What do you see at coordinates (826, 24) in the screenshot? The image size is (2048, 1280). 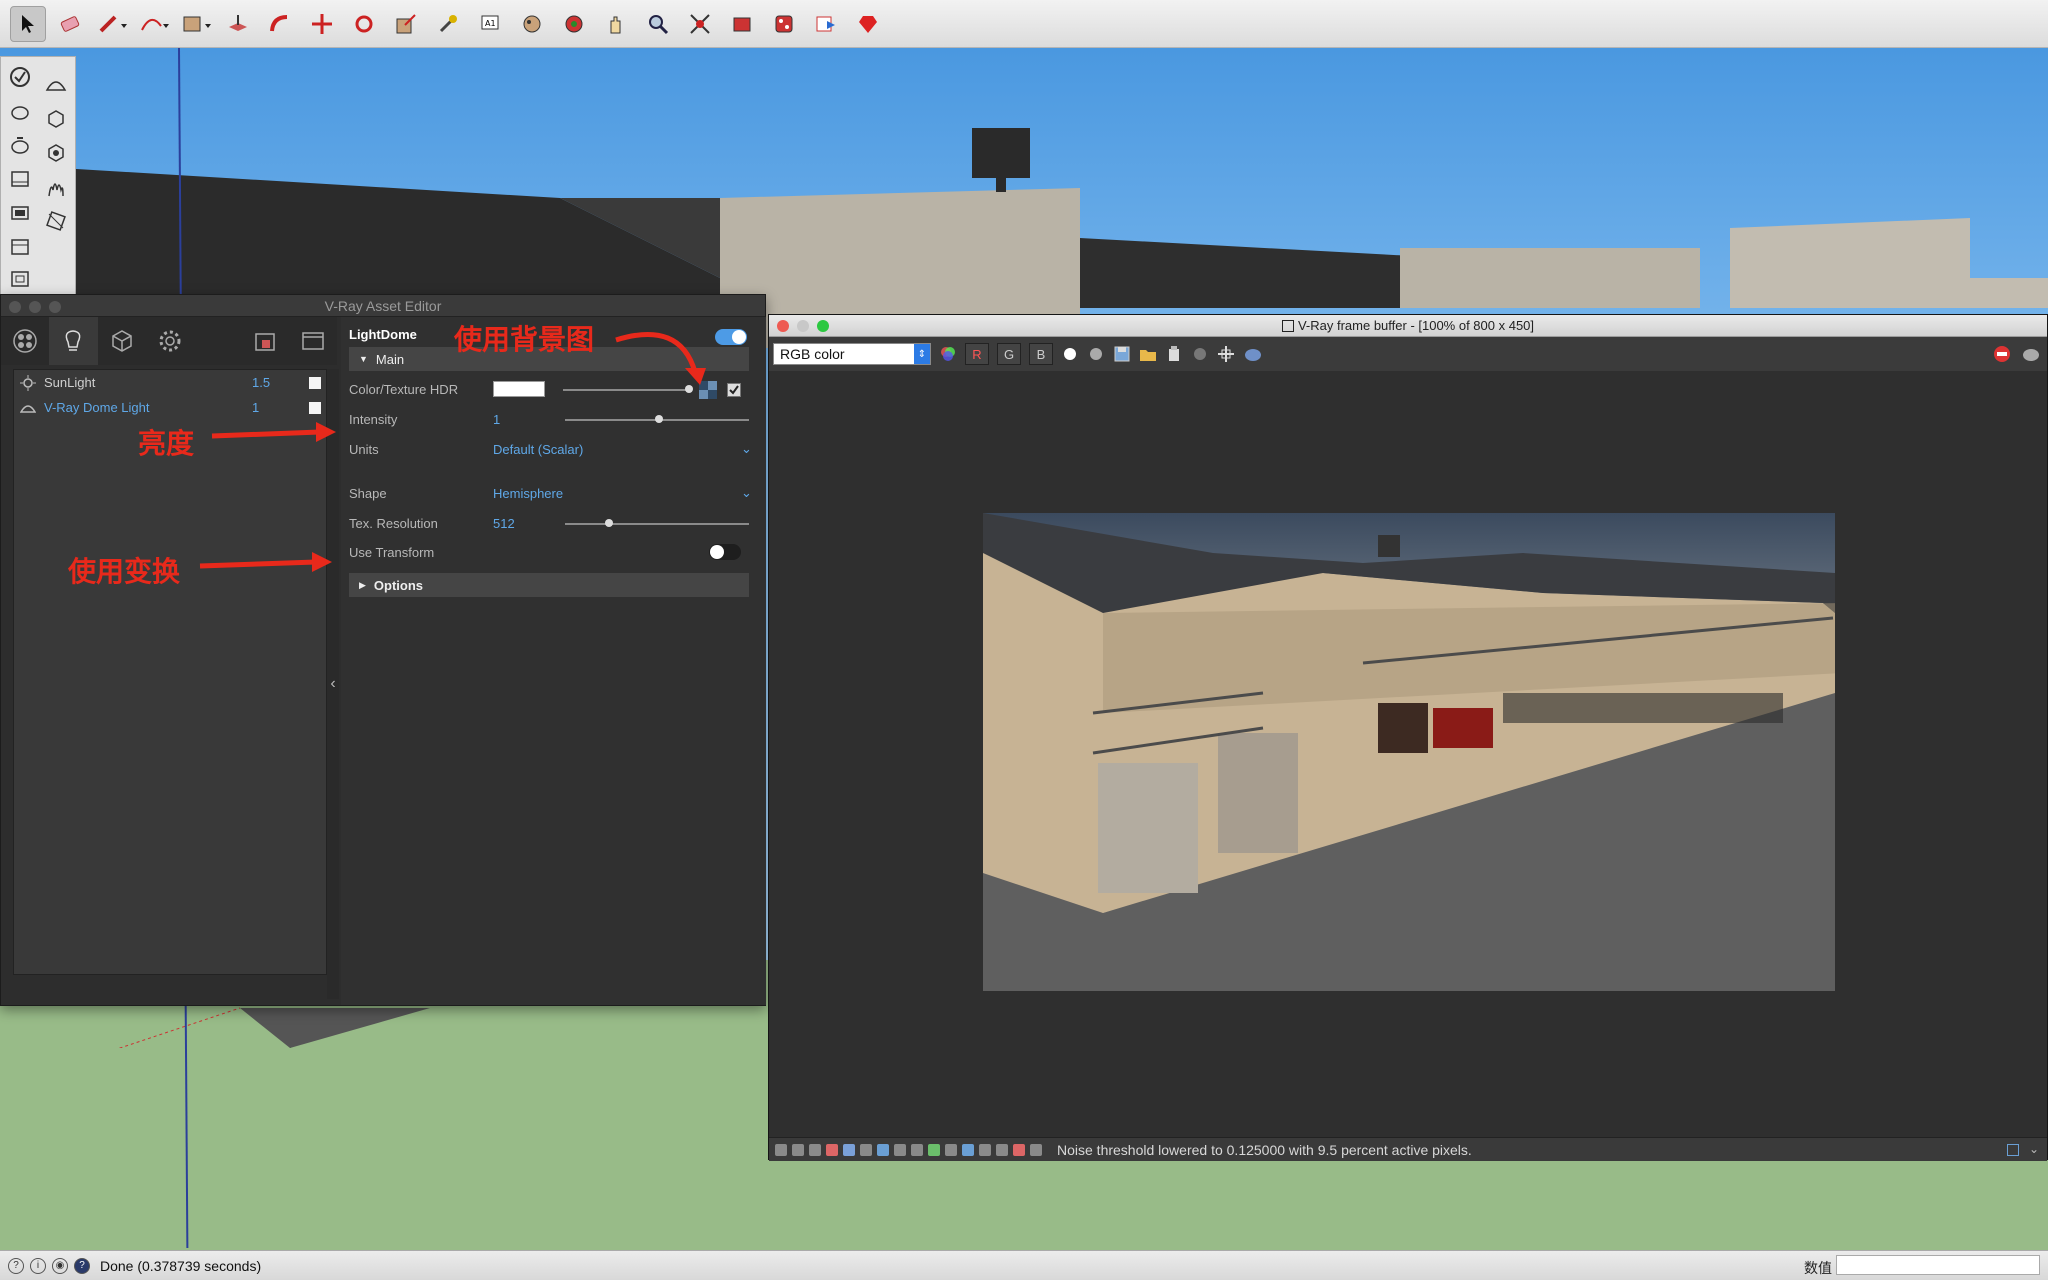 I see `layout-send-icon` at bounding box center [826, 24].